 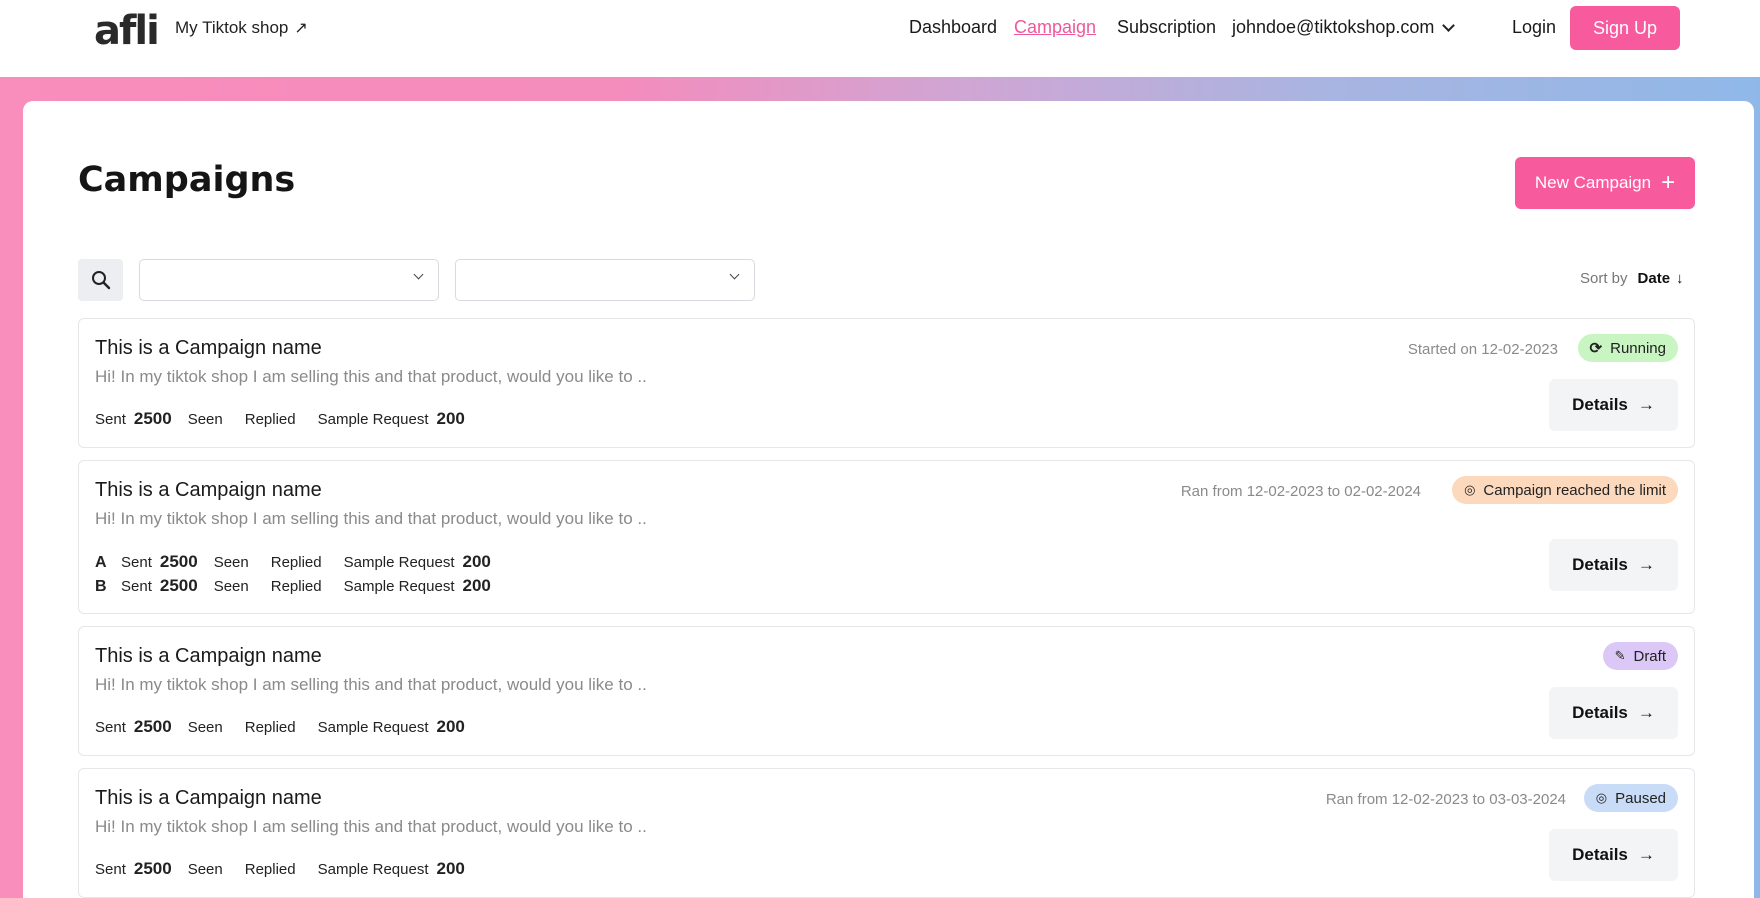 I want to click on pause-icon: ◎, so click(x=1601, y=797).